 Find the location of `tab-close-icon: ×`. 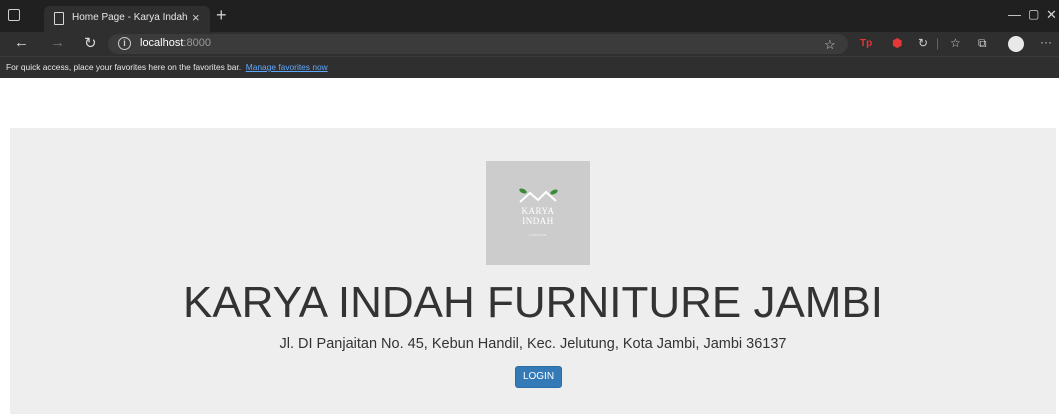

tab-close-icon: × is located at coordinates (196, 17).